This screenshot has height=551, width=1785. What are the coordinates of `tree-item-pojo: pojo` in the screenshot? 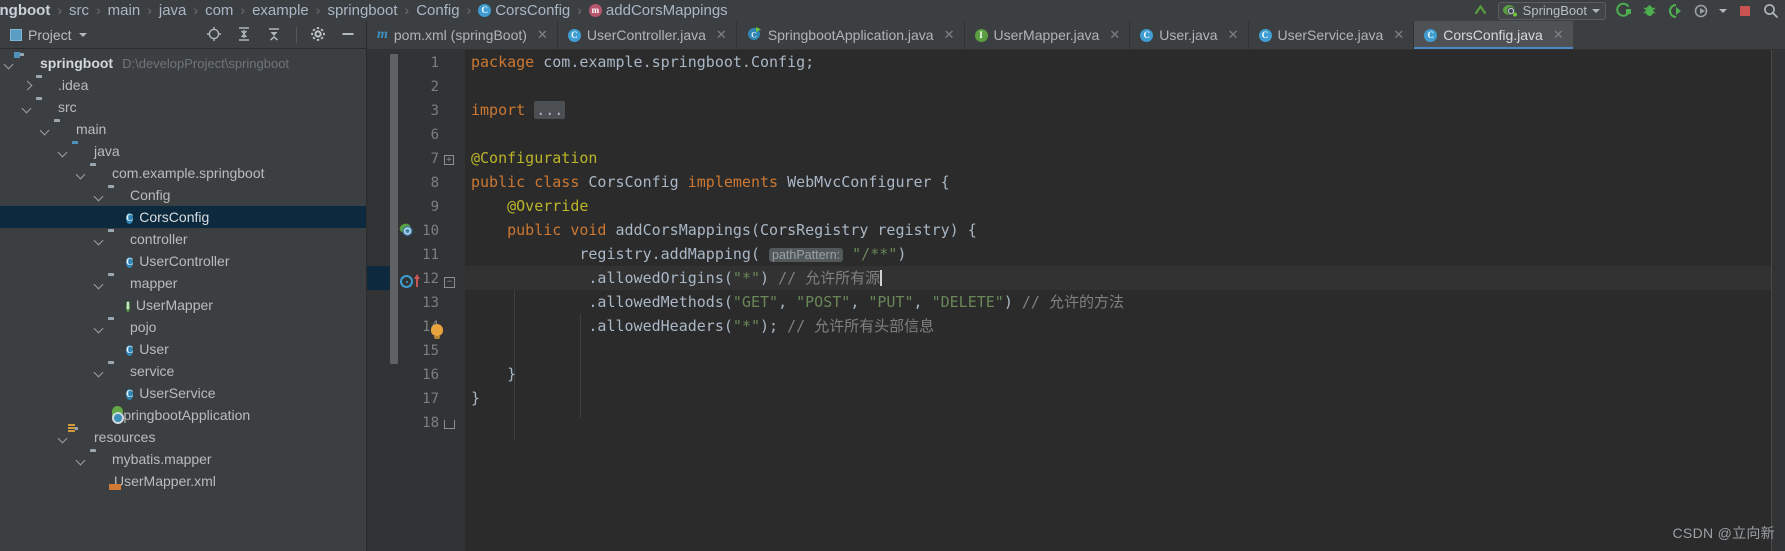 It's located at (183, 327).